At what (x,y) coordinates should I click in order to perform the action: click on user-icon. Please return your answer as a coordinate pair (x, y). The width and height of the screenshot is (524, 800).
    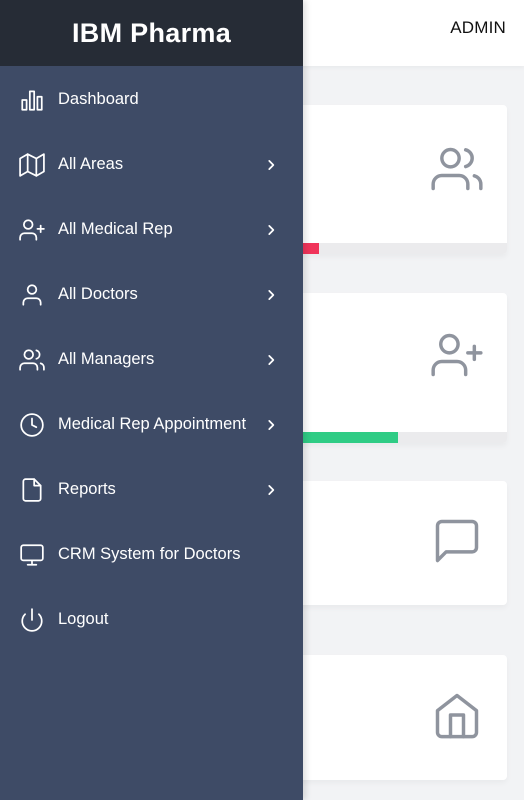
    Looking at the image, I should click on (32, 294).